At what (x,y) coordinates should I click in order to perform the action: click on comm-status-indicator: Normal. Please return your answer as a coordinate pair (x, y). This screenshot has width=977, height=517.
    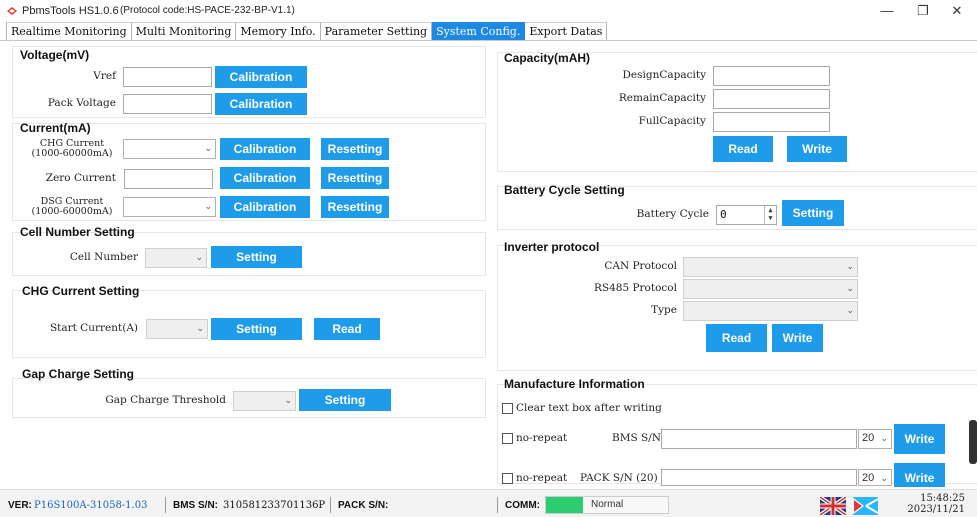
    Looking at the image, I should click on (607, 505).